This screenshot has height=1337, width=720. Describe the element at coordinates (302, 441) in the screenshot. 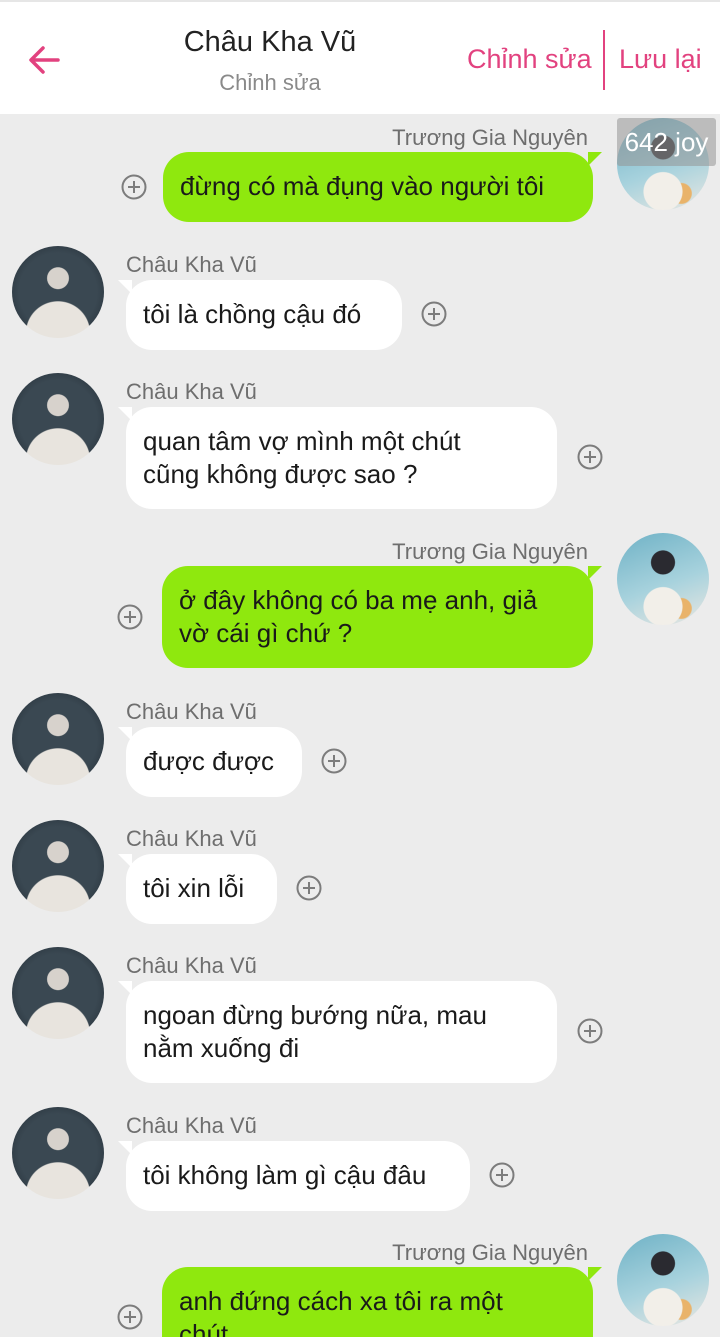

I see `message-line: quan tâm vợ mình một chút` at that location.